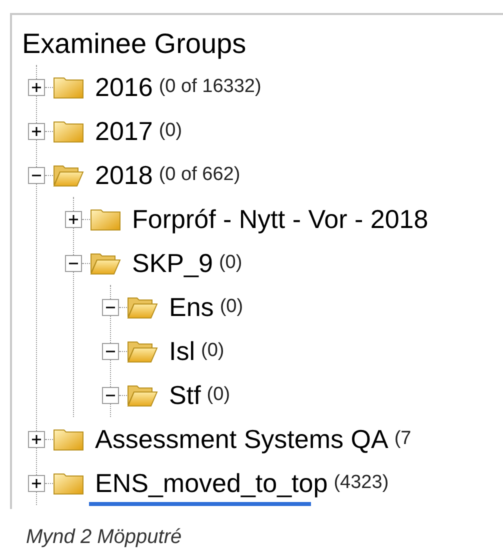 The width and height of the screenshot is (503, 550). I want to click on item-count: (0 of 662), so click(199, 174).